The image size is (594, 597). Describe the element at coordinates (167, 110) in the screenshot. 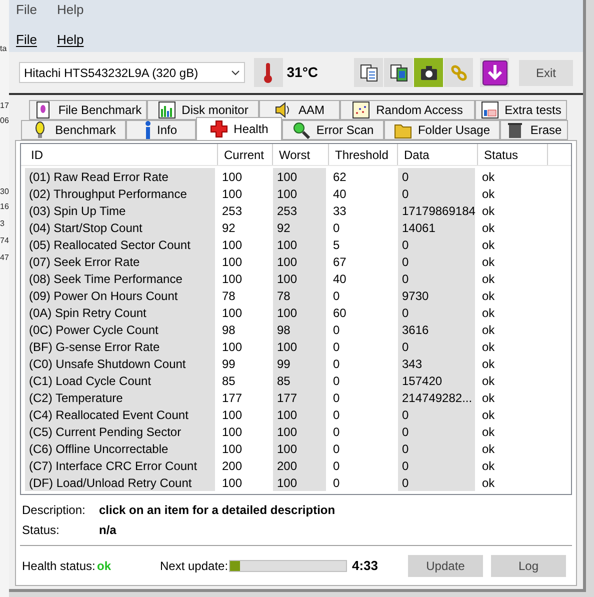

I see `bar-chart-icon` at that location.